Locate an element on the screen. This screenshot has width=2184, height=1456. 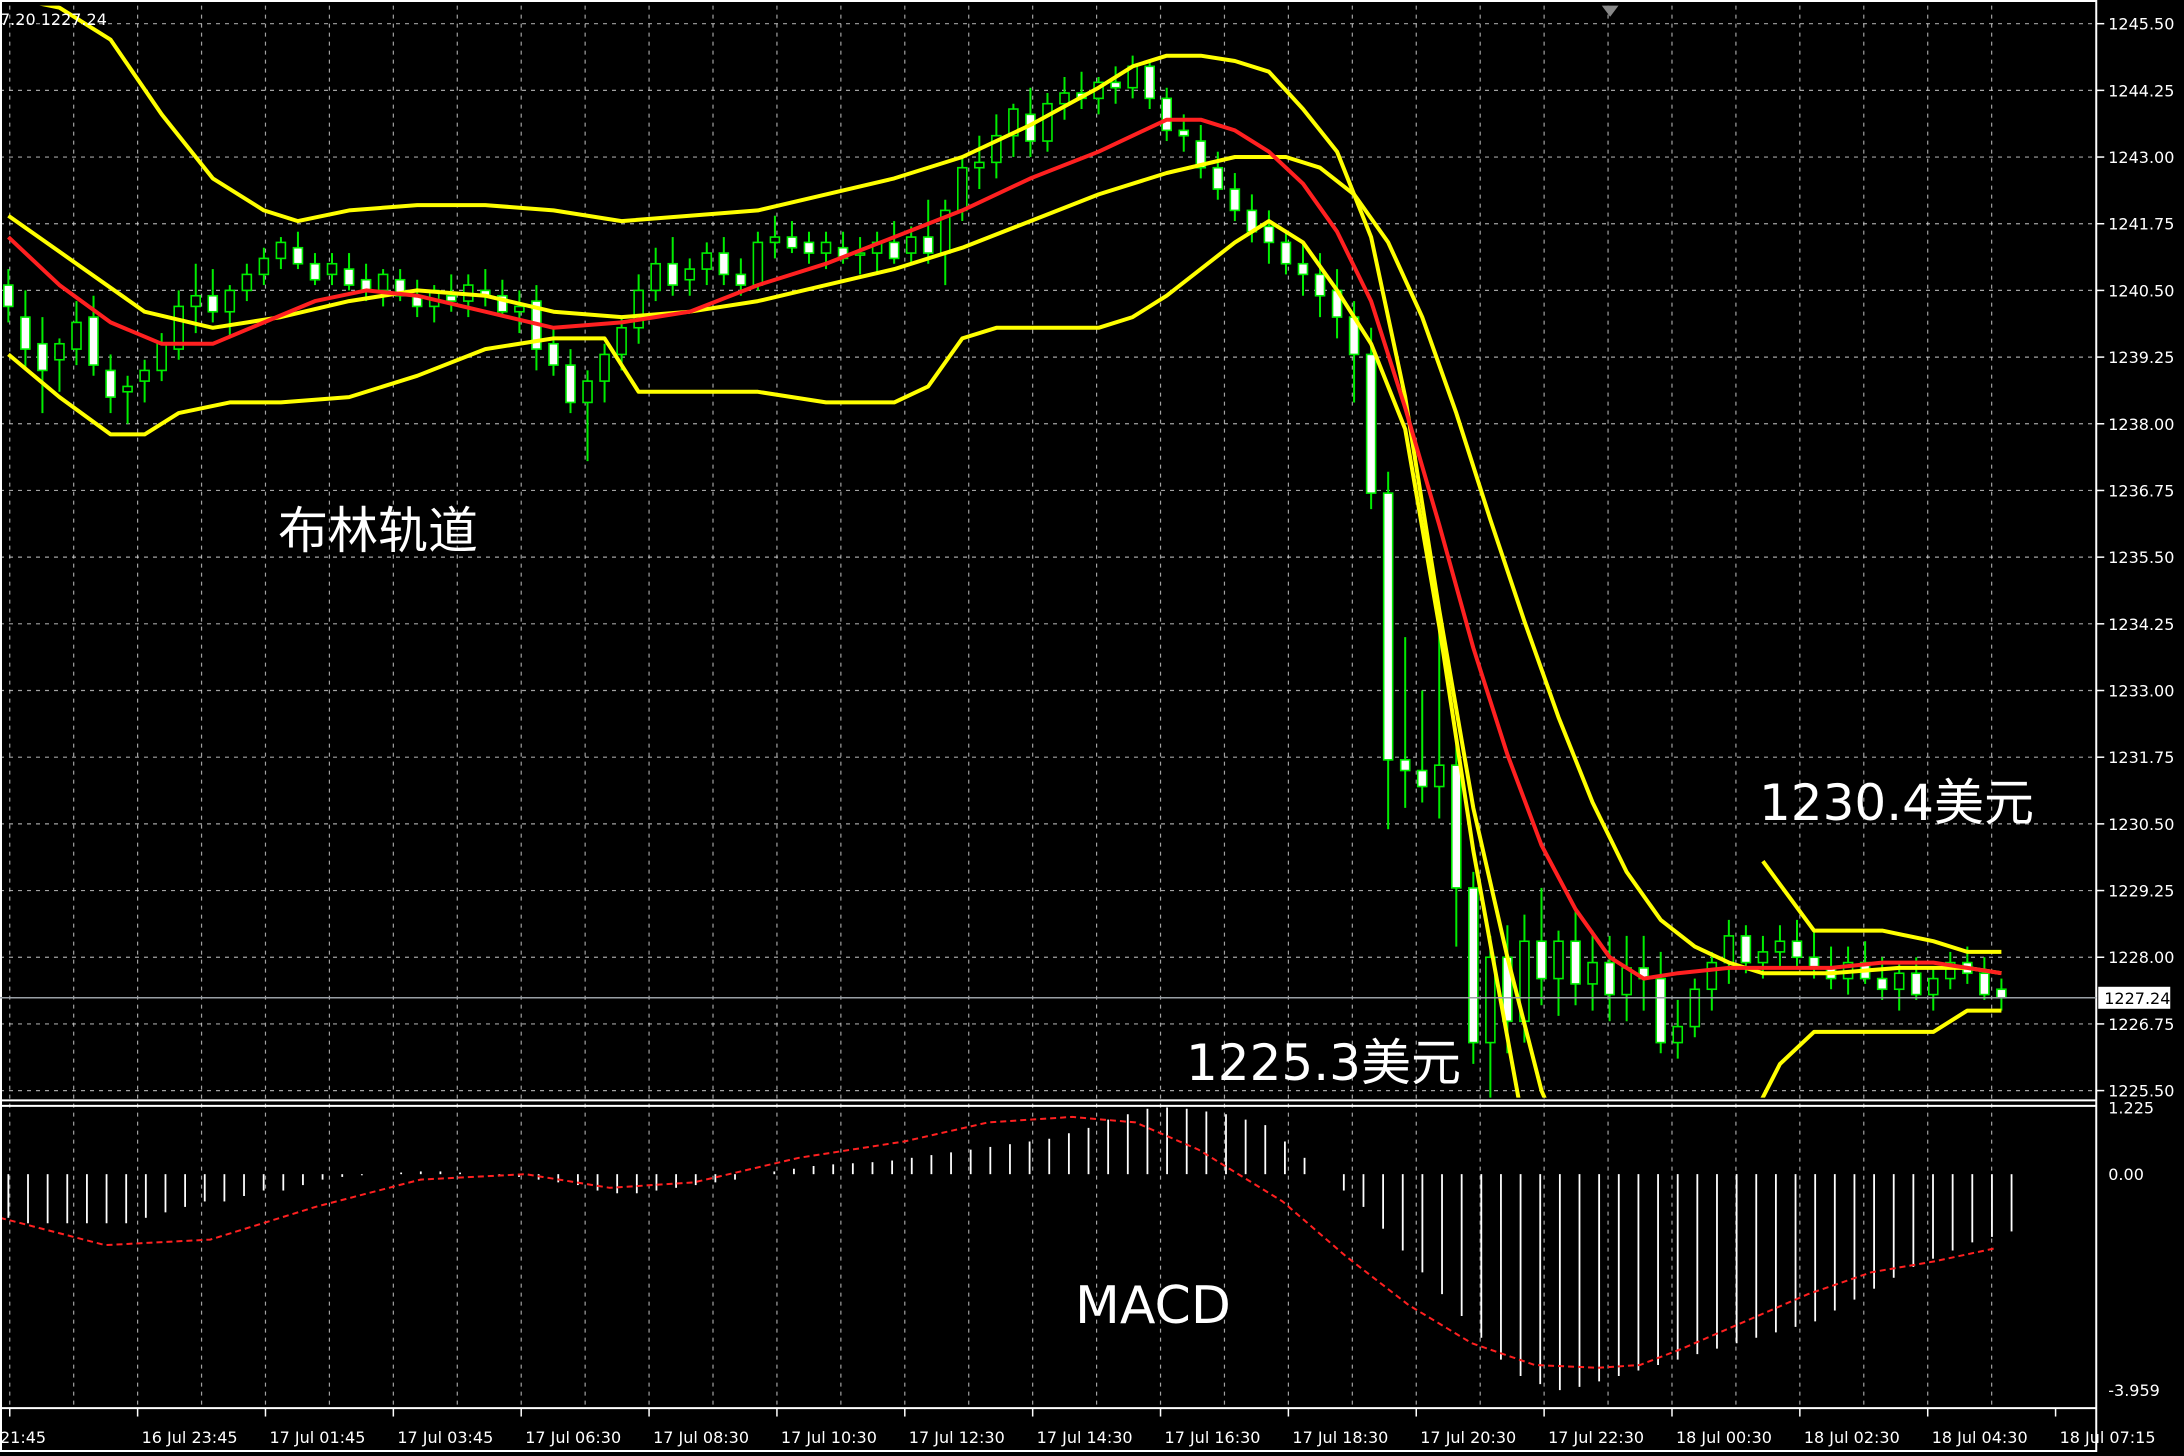
time-tick-label: 18 Jul 04:30 is located at coordinates (1980, 1437).